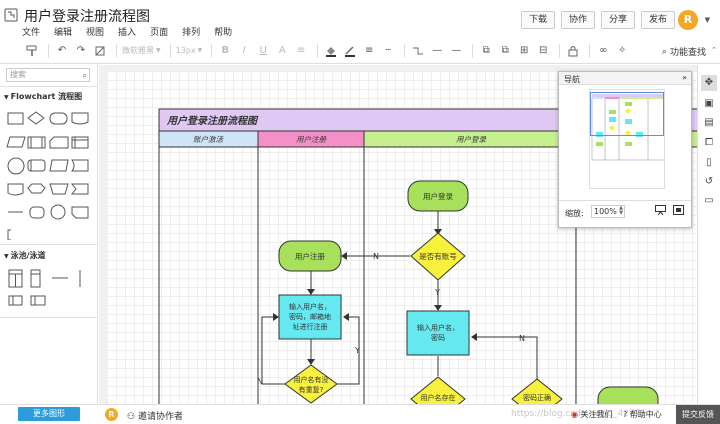 Image resolution: width=720 pixels, height=424 pixels. I want to click on node-login-input-line2: 密码, so click(438, 337).